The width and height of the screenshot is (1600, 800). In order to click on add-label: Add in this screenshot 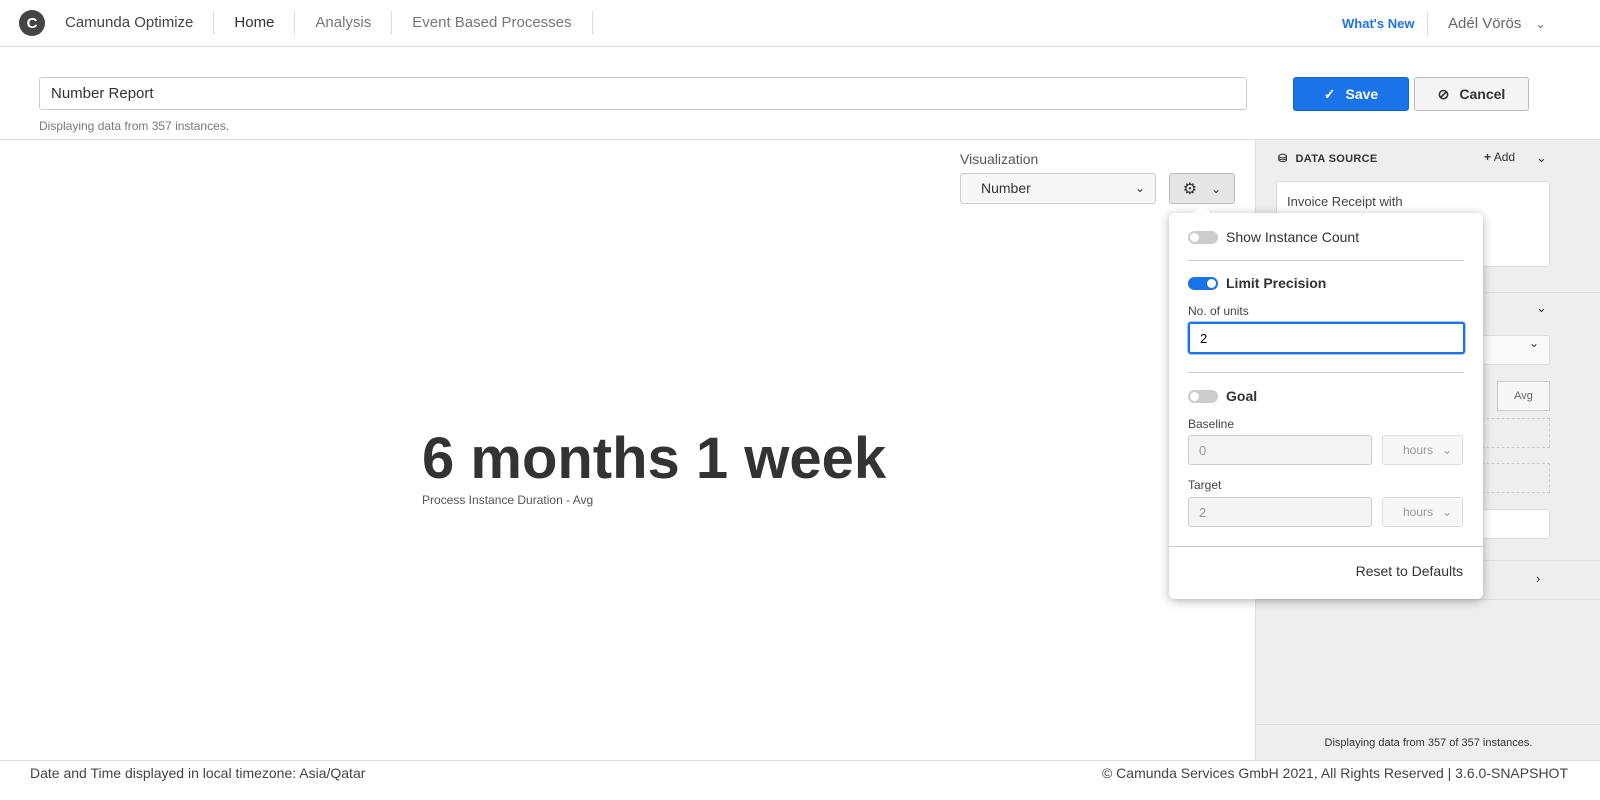, I will do `click(1504, 157)`.